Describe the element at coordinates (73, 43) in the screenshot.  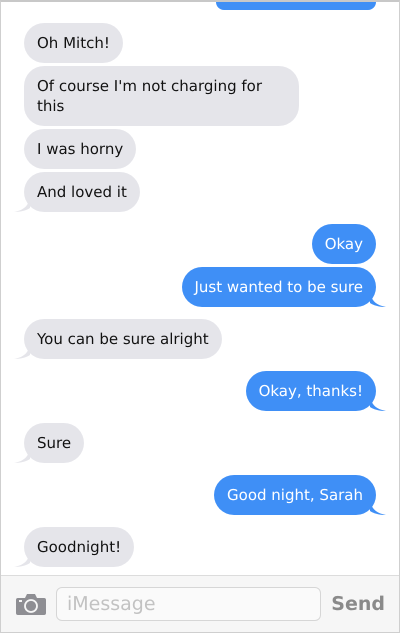
I see `message-bubble: Oh Mitch!` at that location.